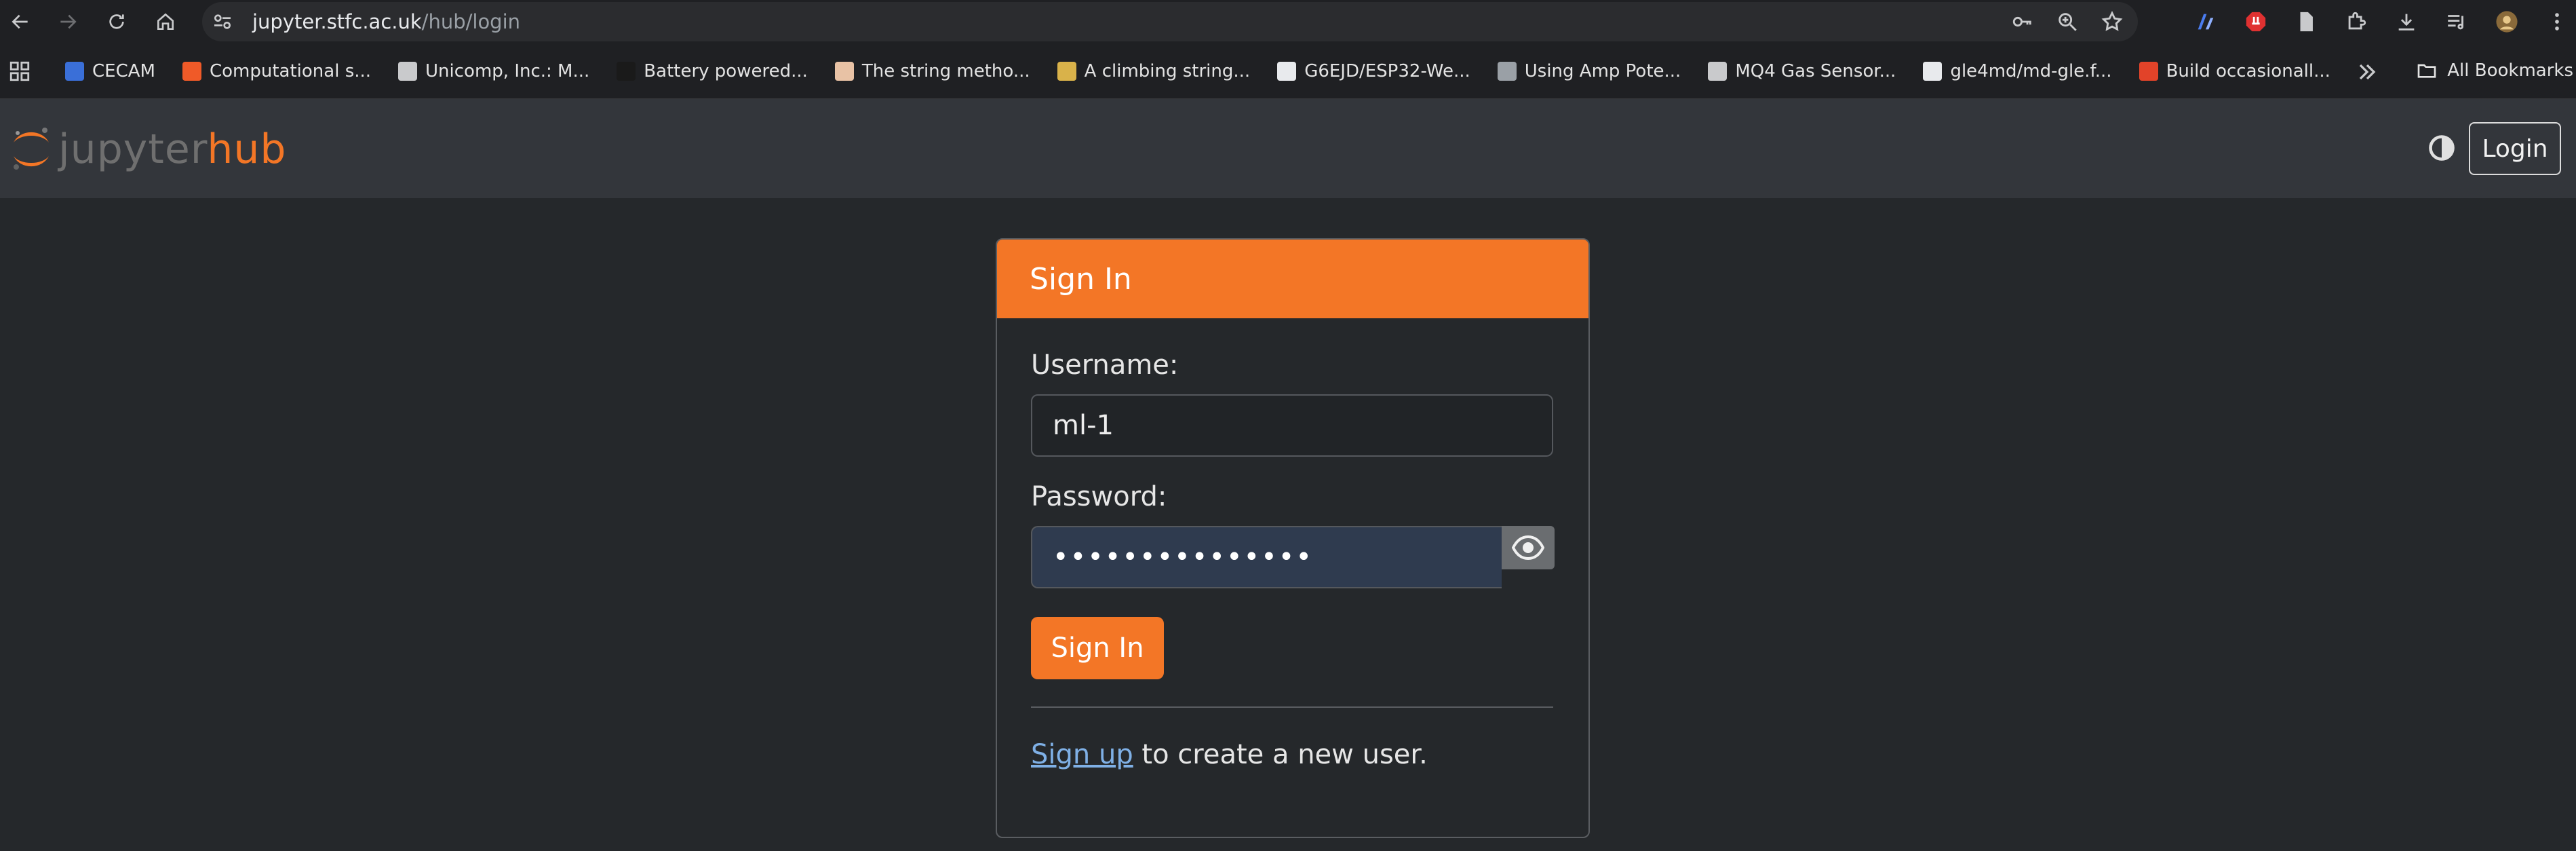  What do you see at coordinates (1292, 279) in the screenshot?
I see `signin-card-title: Sign In` at bounding box center [1292, 279].